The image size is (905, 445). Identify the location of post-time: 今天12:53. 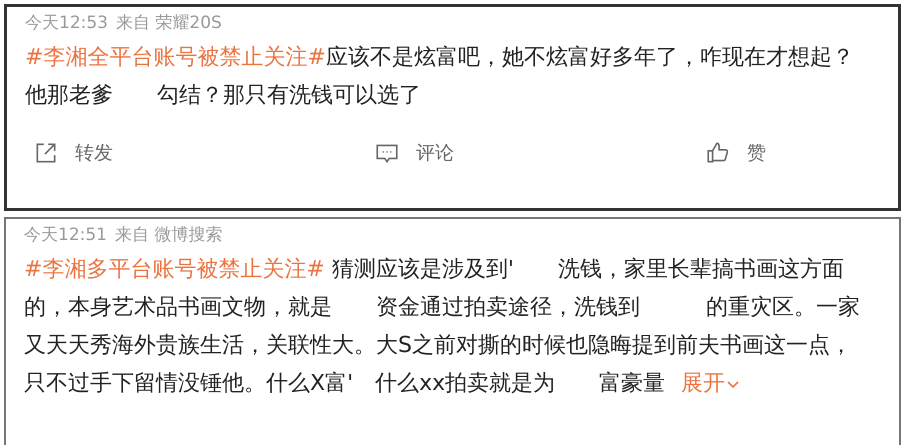
(66, 23).